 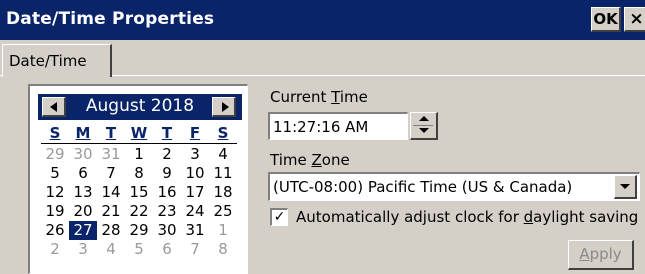 What do you see at coordinates (223, 192) in the screenshot?
I see `calendar-day: 18` at bounding box center [223, 192].